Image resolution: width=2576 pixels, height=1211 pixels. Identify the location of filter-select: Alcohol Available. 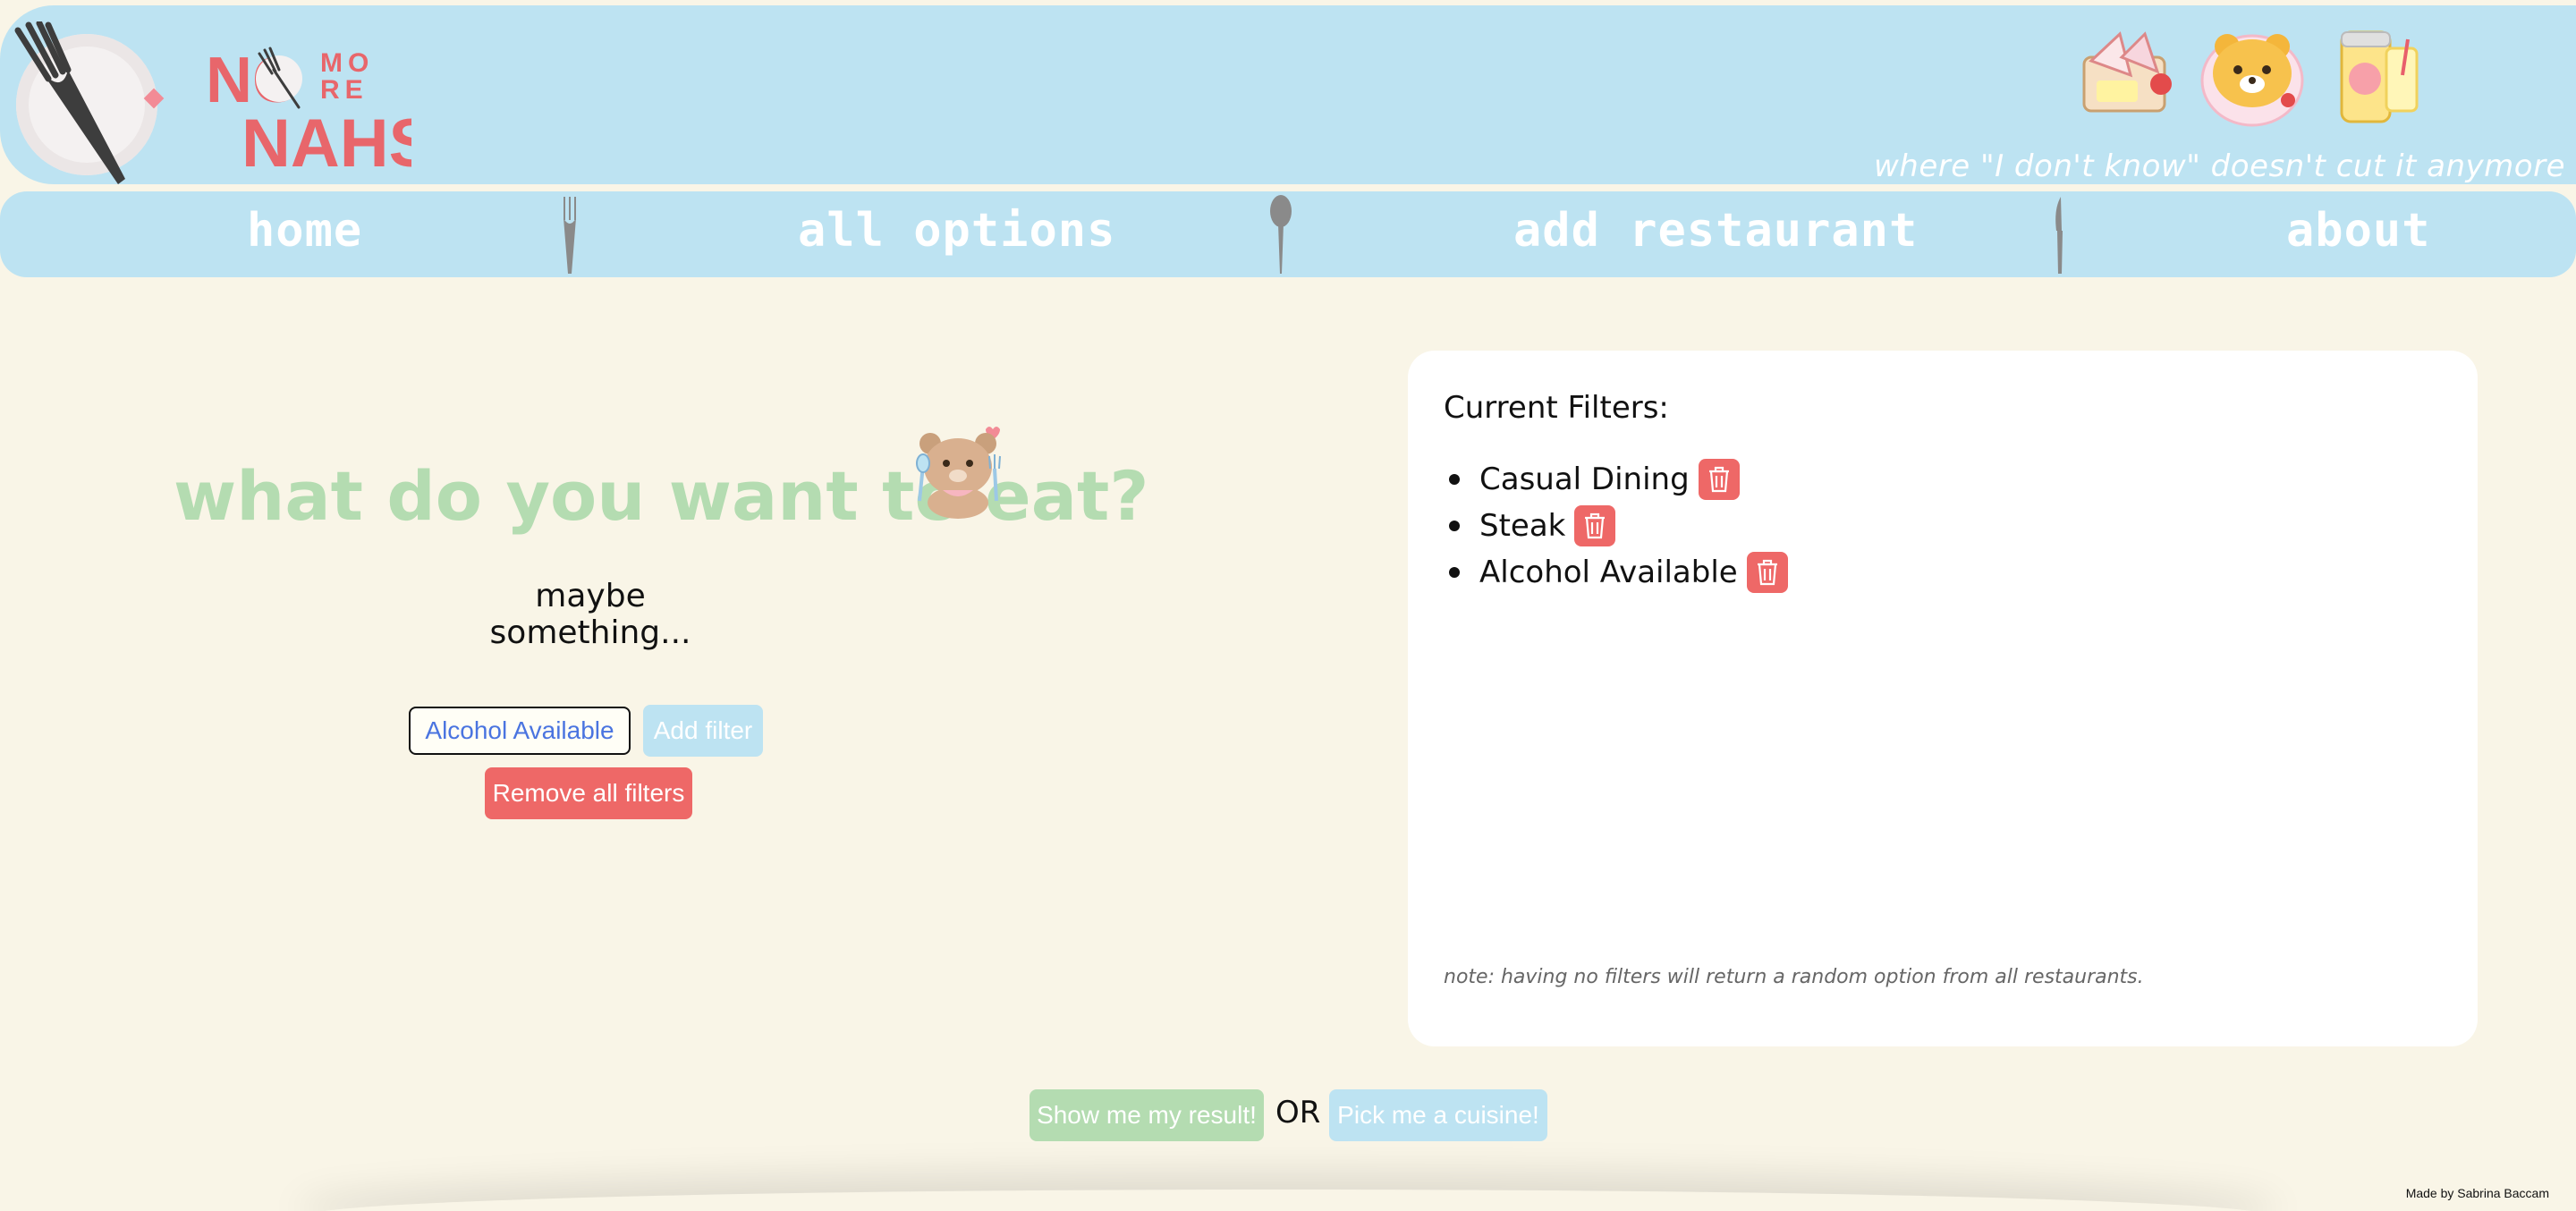
(520, 731).